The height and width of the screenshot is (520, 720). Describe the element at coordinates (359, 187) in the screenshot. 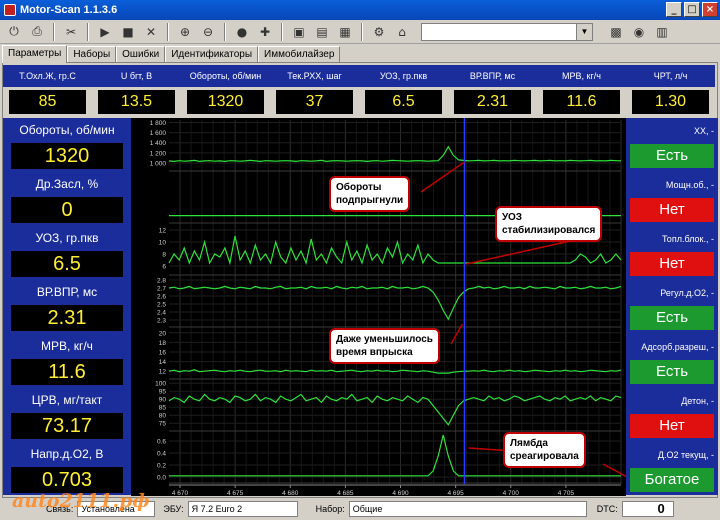

I see `callout-rpm-l1: Обороты` at that location.